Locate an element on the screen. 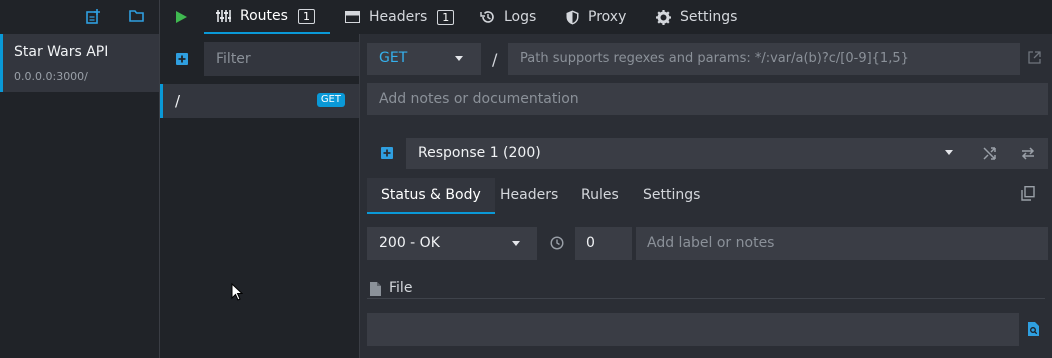 Image resolution: width=1052 pixels, height=358 pixels. routes-count-badge: 1 is located at coordinates (306, 16).